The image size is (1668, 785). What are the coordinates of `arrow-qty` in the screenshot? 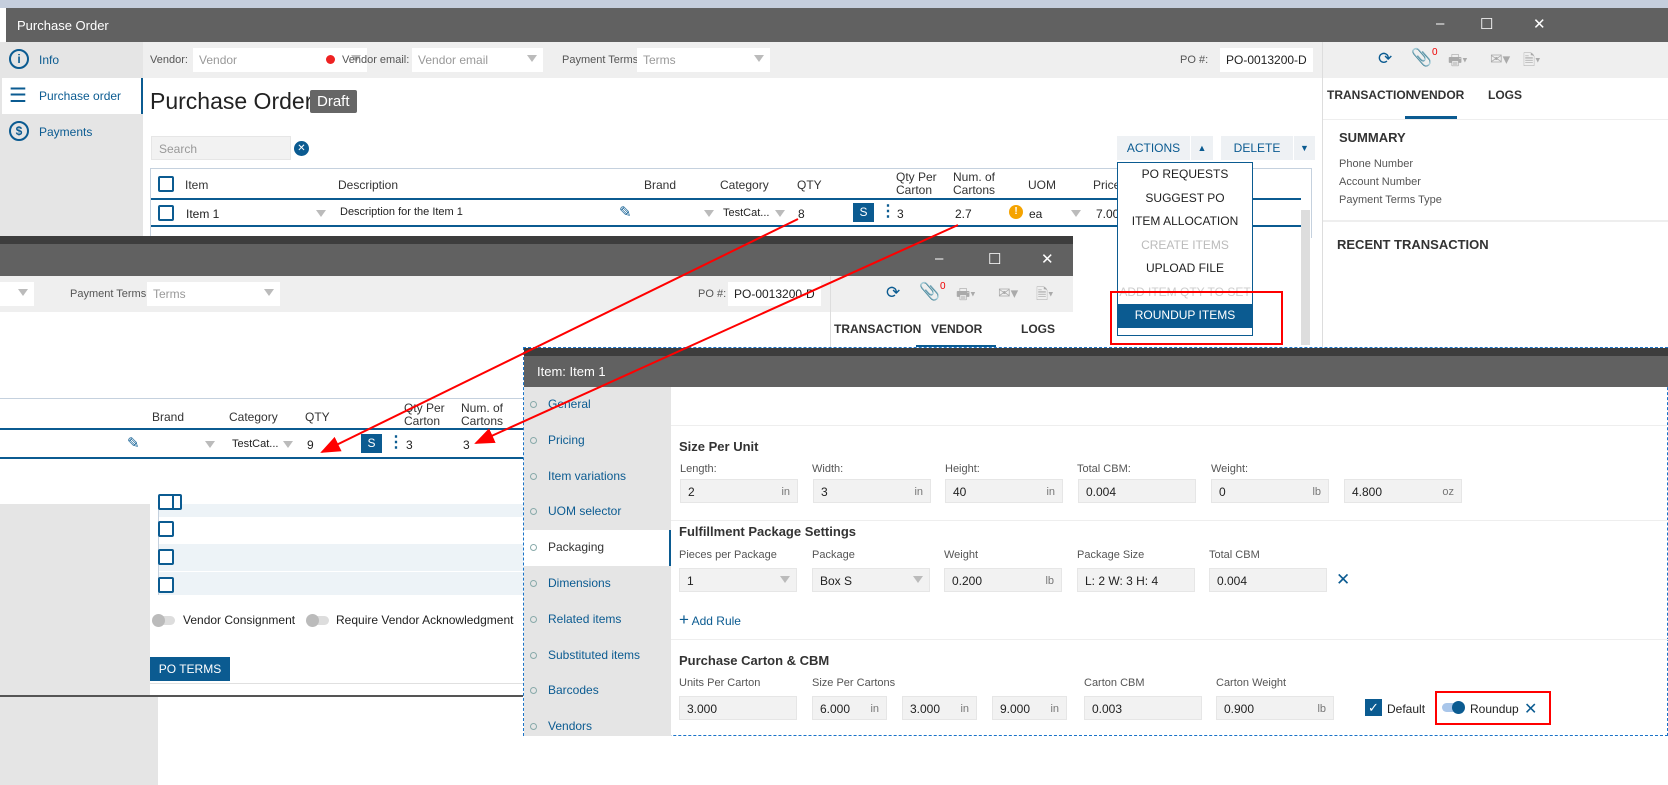 It's located at (559, 335).